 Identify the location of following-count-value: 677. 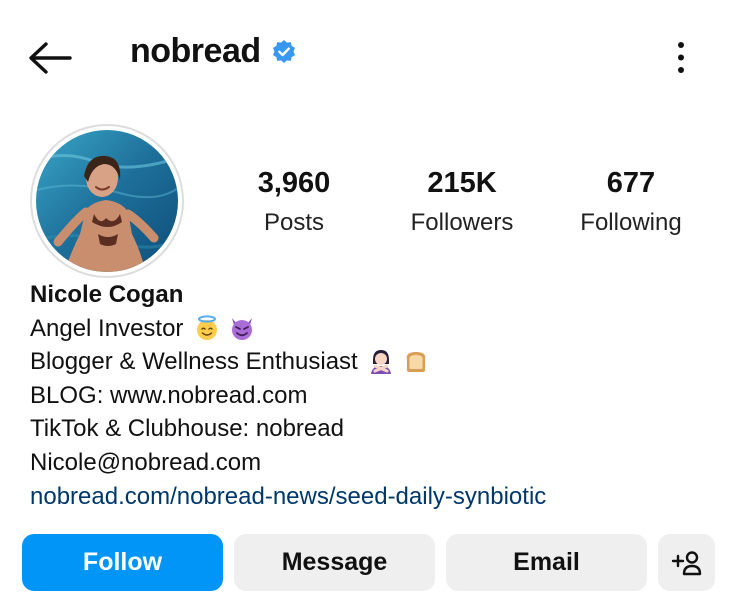
(631, 183).